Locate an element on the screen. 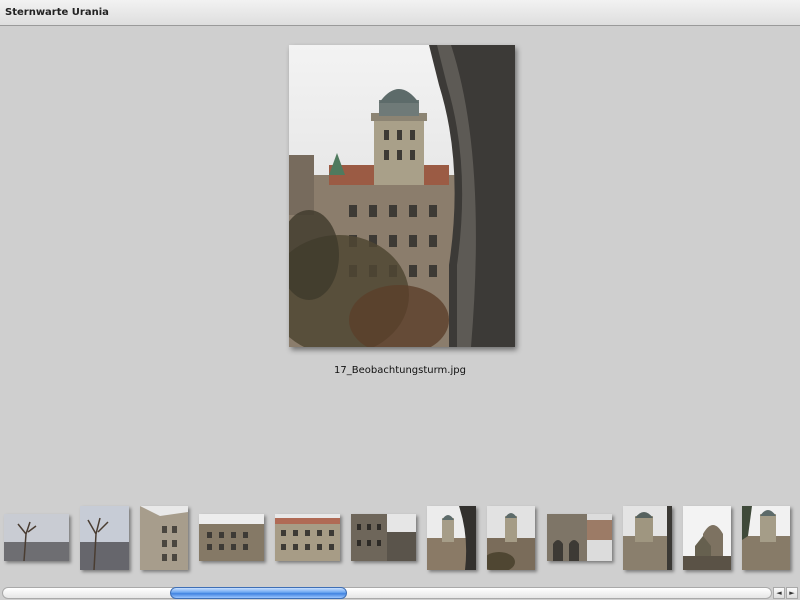  building-wide-2-icon is located at coordinates (307, 537).